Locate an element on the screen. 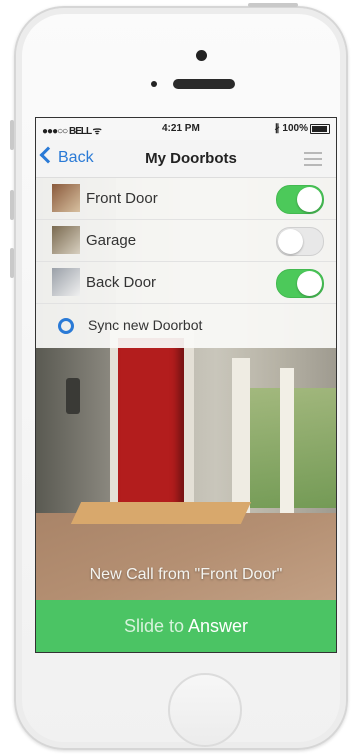  doorbot-row-front-door: Front Door is located at coordinates (186, 199).